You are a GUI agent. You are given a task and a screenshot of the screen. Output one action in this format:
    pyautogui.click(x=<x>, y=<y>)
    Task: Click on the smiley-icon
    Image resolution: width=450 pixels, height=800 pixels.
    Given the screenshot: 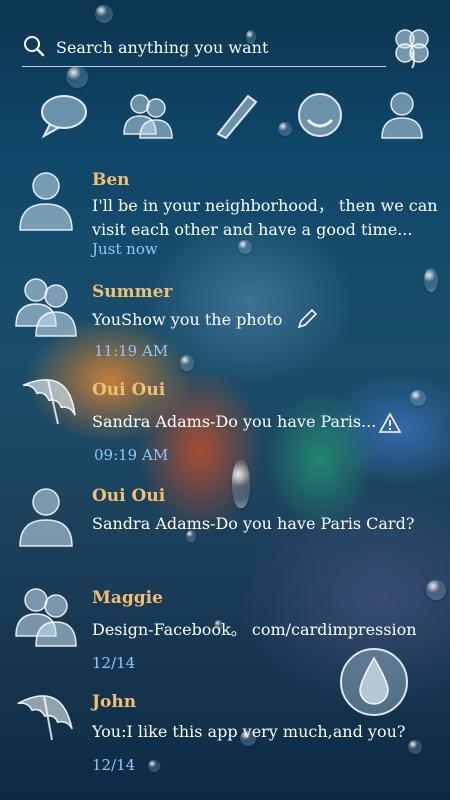 What is the action you would take?
    pyautogui.click(x=320, y=115)
    